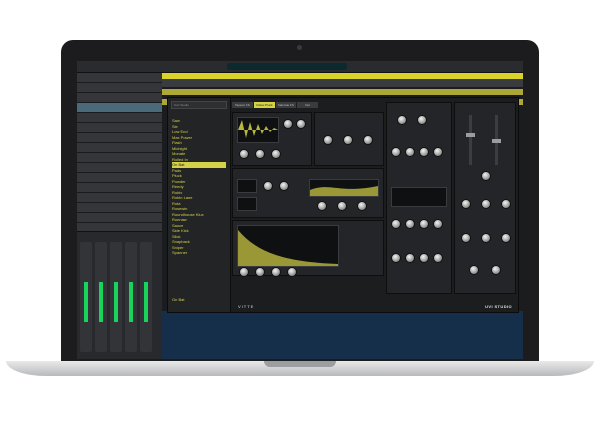 The width and height of the screenshot is (600, 421). Describe the element at coordinates (308, 193) in the screenshot. I see `oscillator-2-section` at that location.